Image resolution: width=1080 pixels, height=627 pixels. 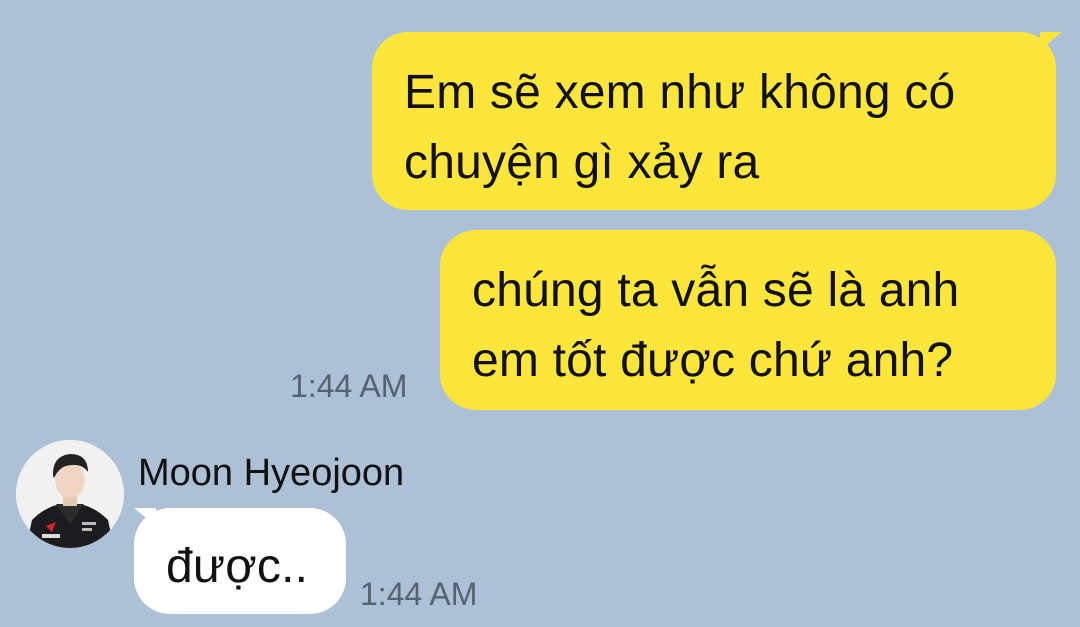 I want to click on message-text-line: Em sẽ xem như không có, so click(x=680, y=92).